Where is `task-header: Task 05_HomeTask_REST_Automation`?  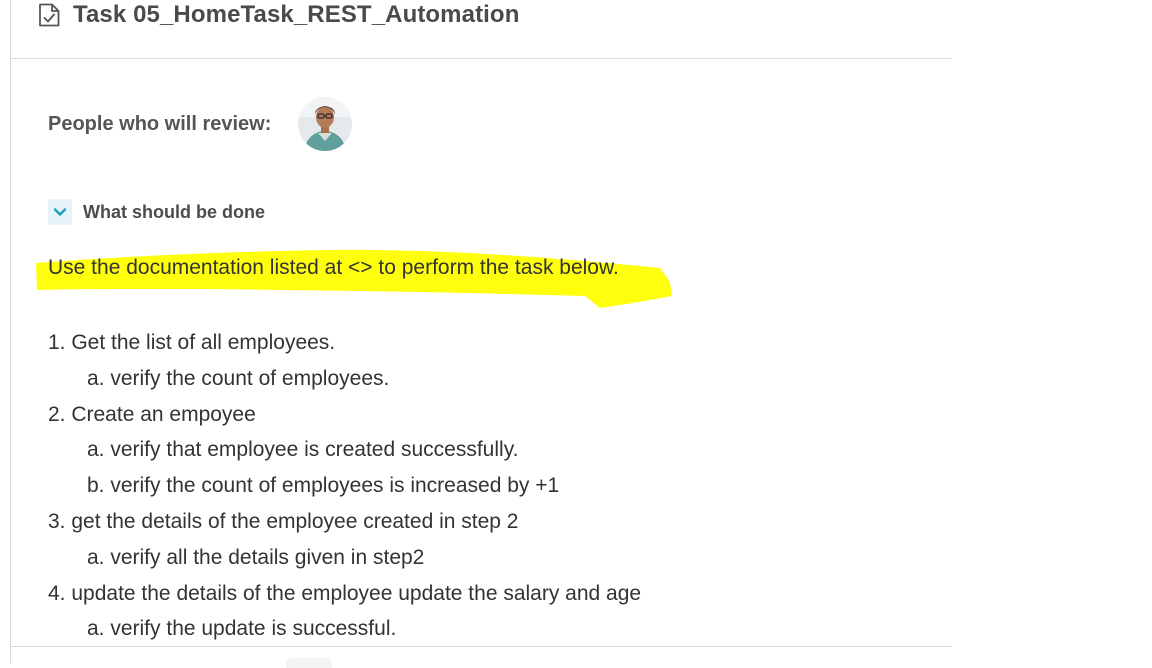 task-header: Task 05_HomeTask_REST_Automation is located at coordinates (278, 15).